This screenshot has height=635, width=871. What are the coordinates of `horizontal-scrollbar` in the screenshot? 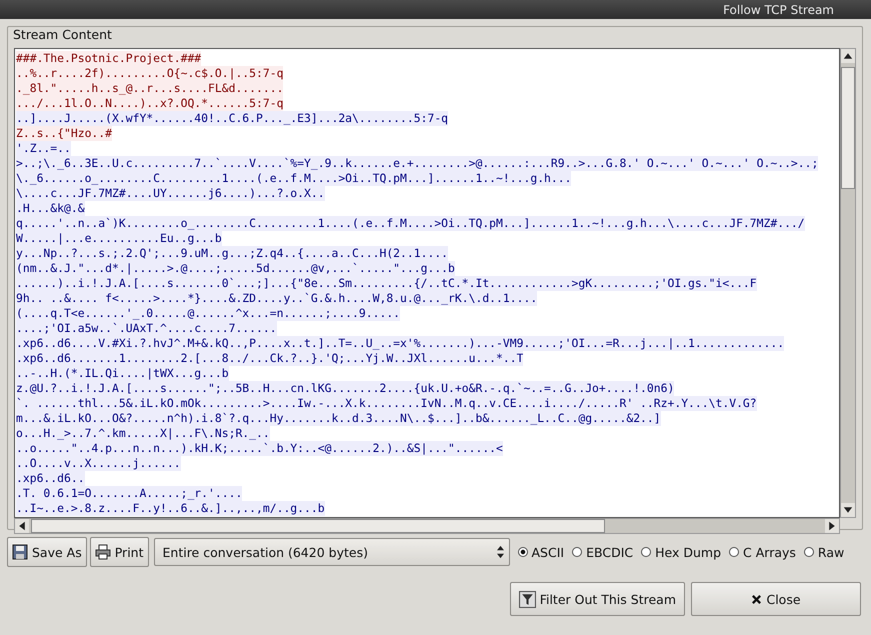 It's located at (427, 526).